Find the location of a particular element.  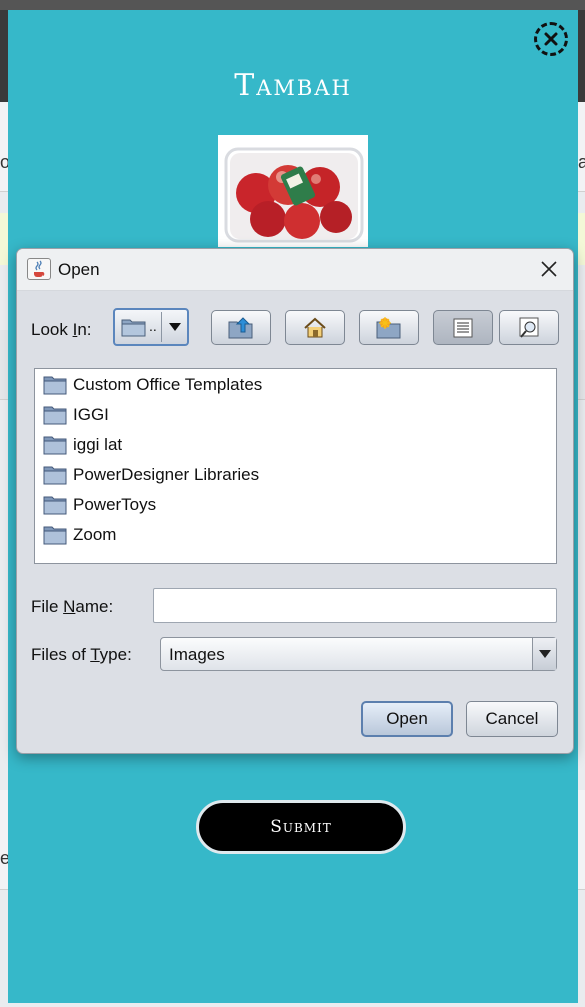

list-view-icon is located at coordinates (463, 327).